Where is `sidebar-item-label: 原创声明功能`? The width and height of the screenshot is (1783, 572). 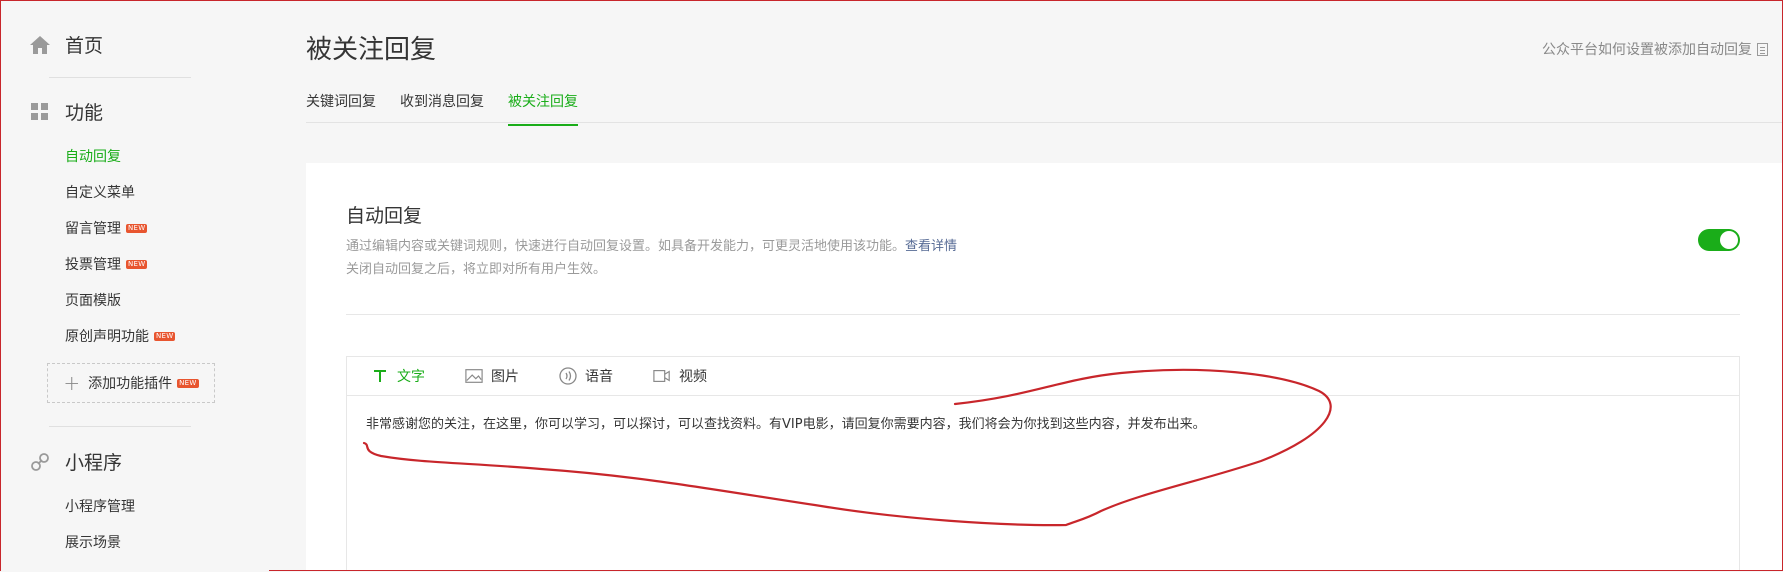
sidebar-item-label: 原创声明功能 is located at coordinates (107, 337).